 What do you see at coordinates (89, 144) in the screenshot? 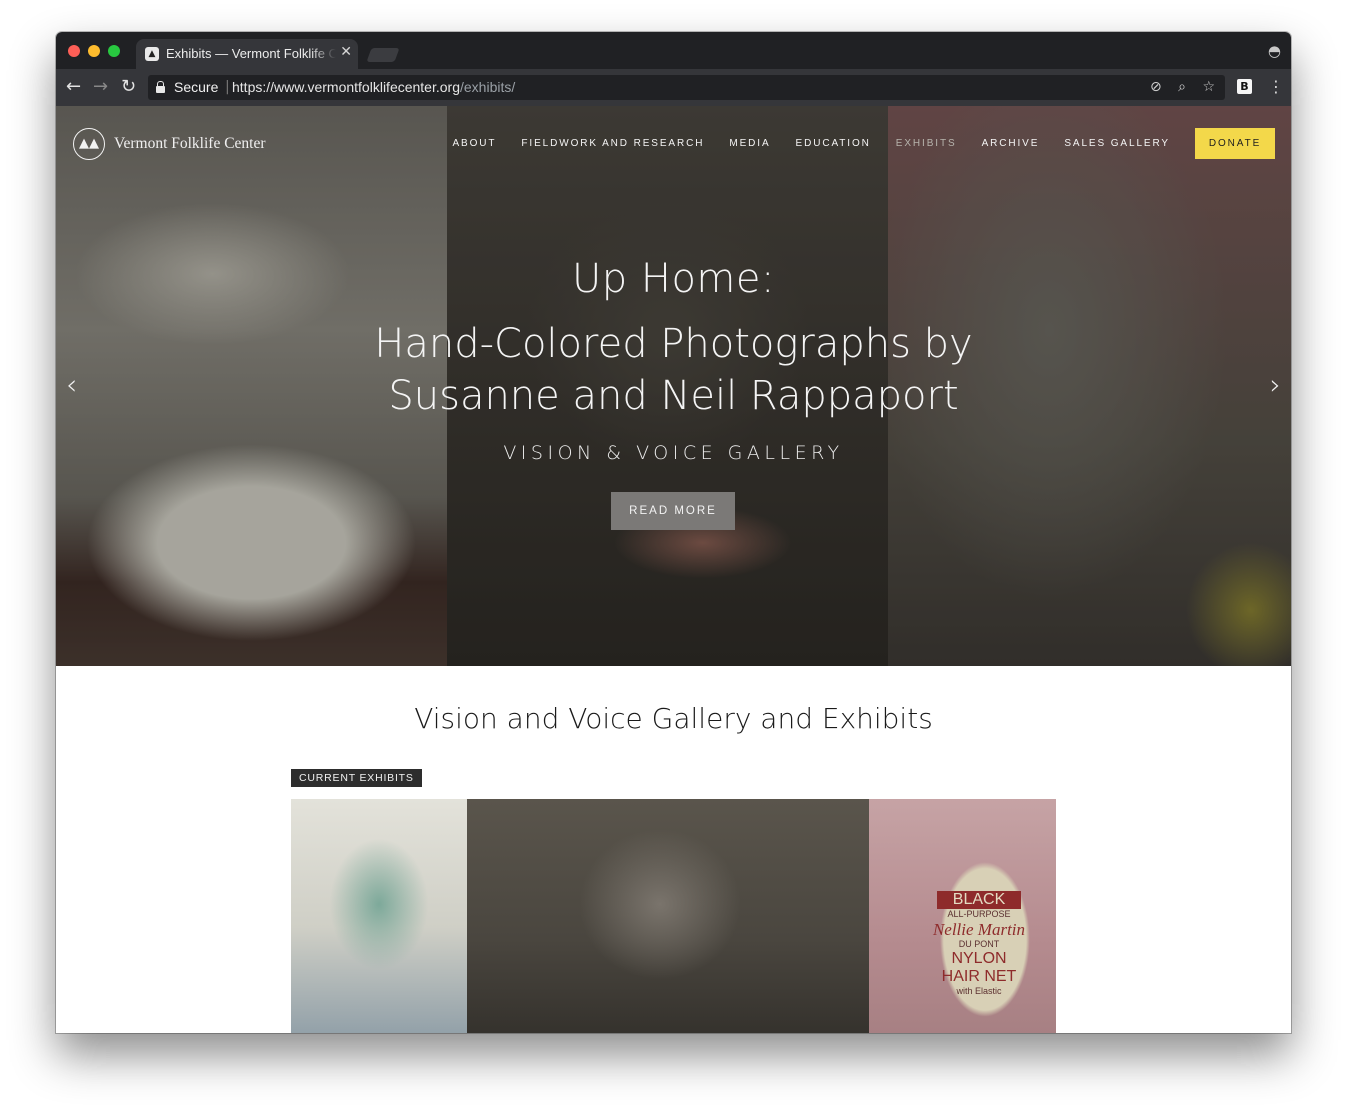
I see `trees-logo-icon: ▲▲` at bounding box center [89, 144].